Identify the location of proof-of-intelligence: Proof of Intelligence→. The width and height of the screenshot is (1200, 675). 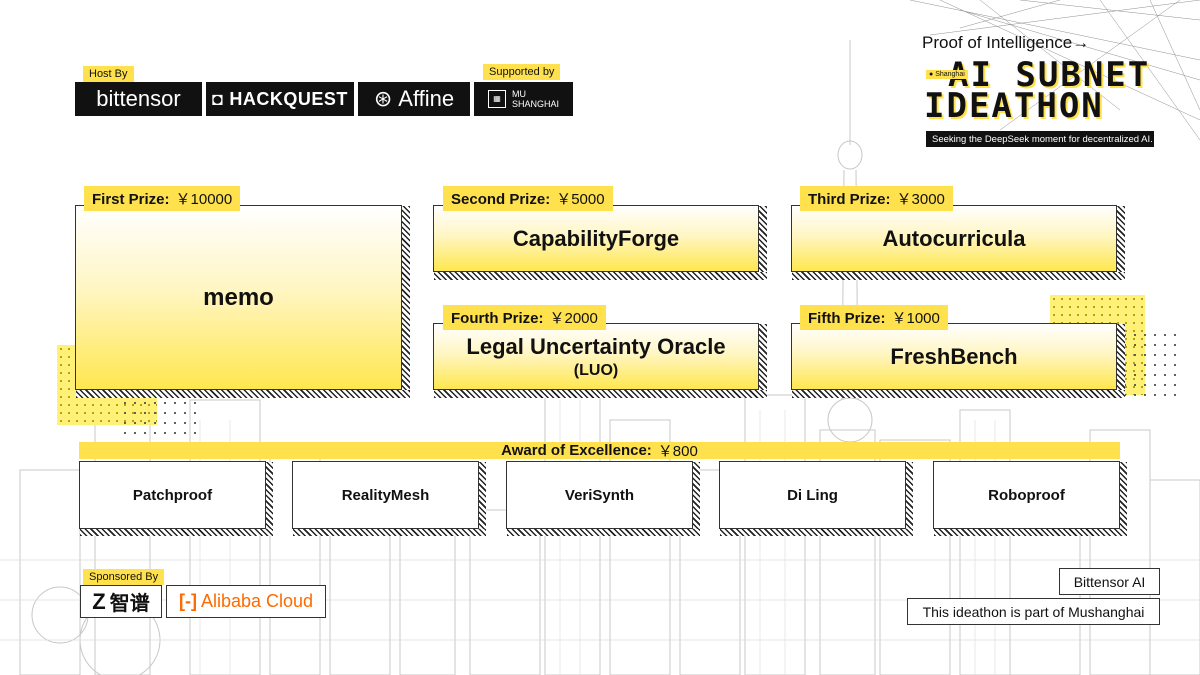
(1006, 42).